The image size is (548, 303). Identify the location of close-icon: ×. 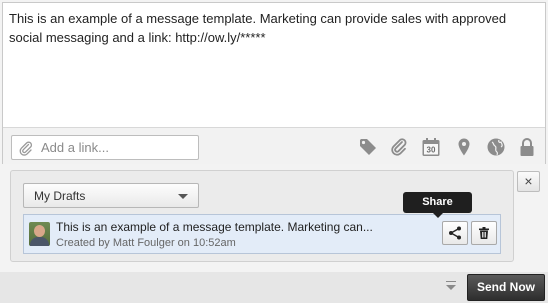
(528, 181).